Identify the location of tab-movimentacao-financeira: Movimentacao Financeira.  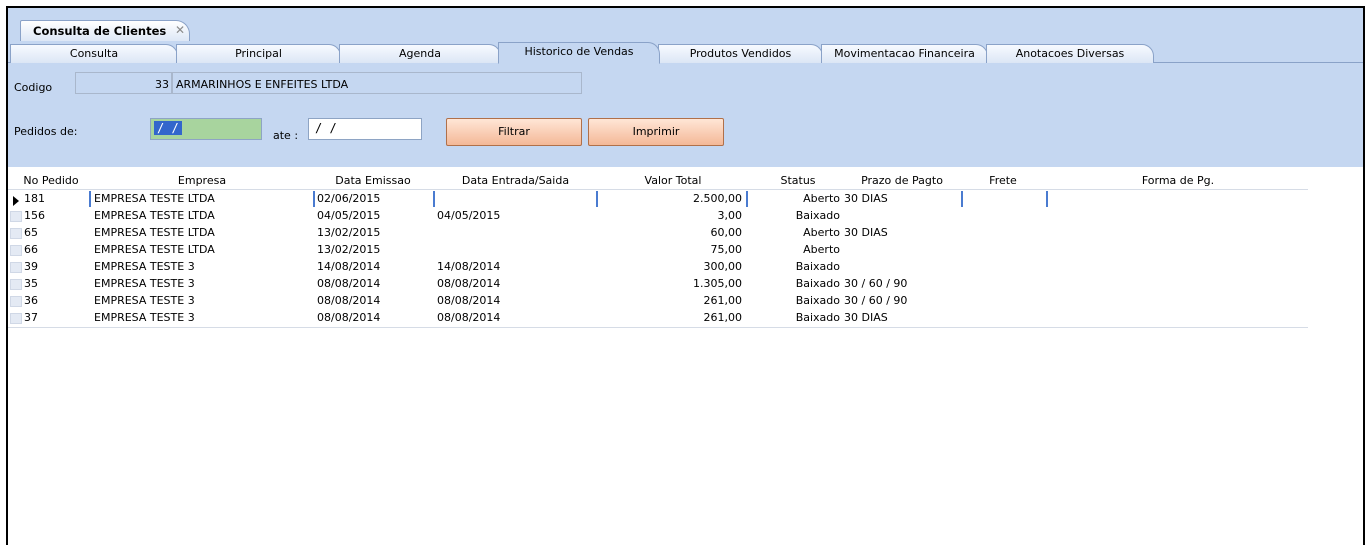
(904, 53).